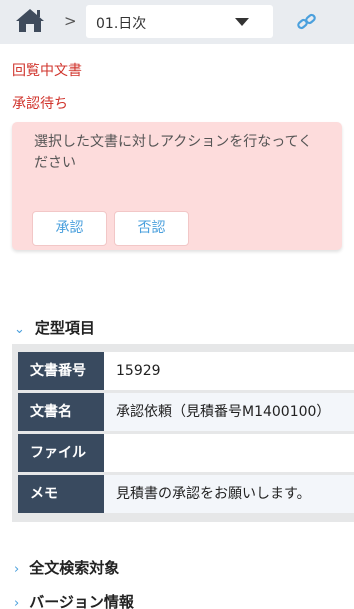  Describe the element at coordinates (229, 494) in the screenshot. I see `field-value: 見積書の承認をお願いします。` at that location.